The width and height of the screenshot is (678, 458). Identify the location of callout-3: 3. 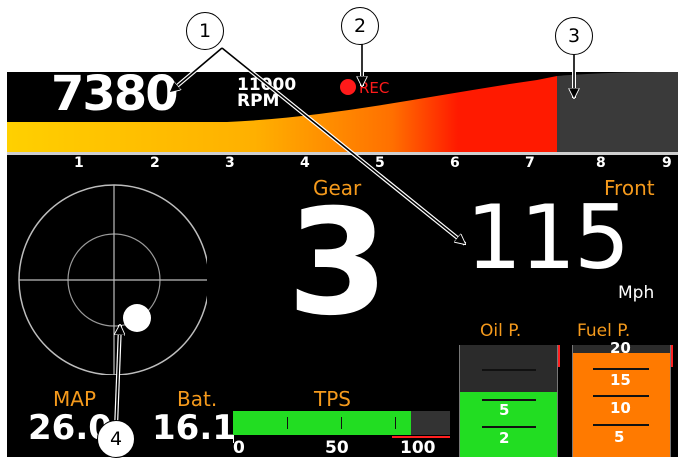
(574, 36).